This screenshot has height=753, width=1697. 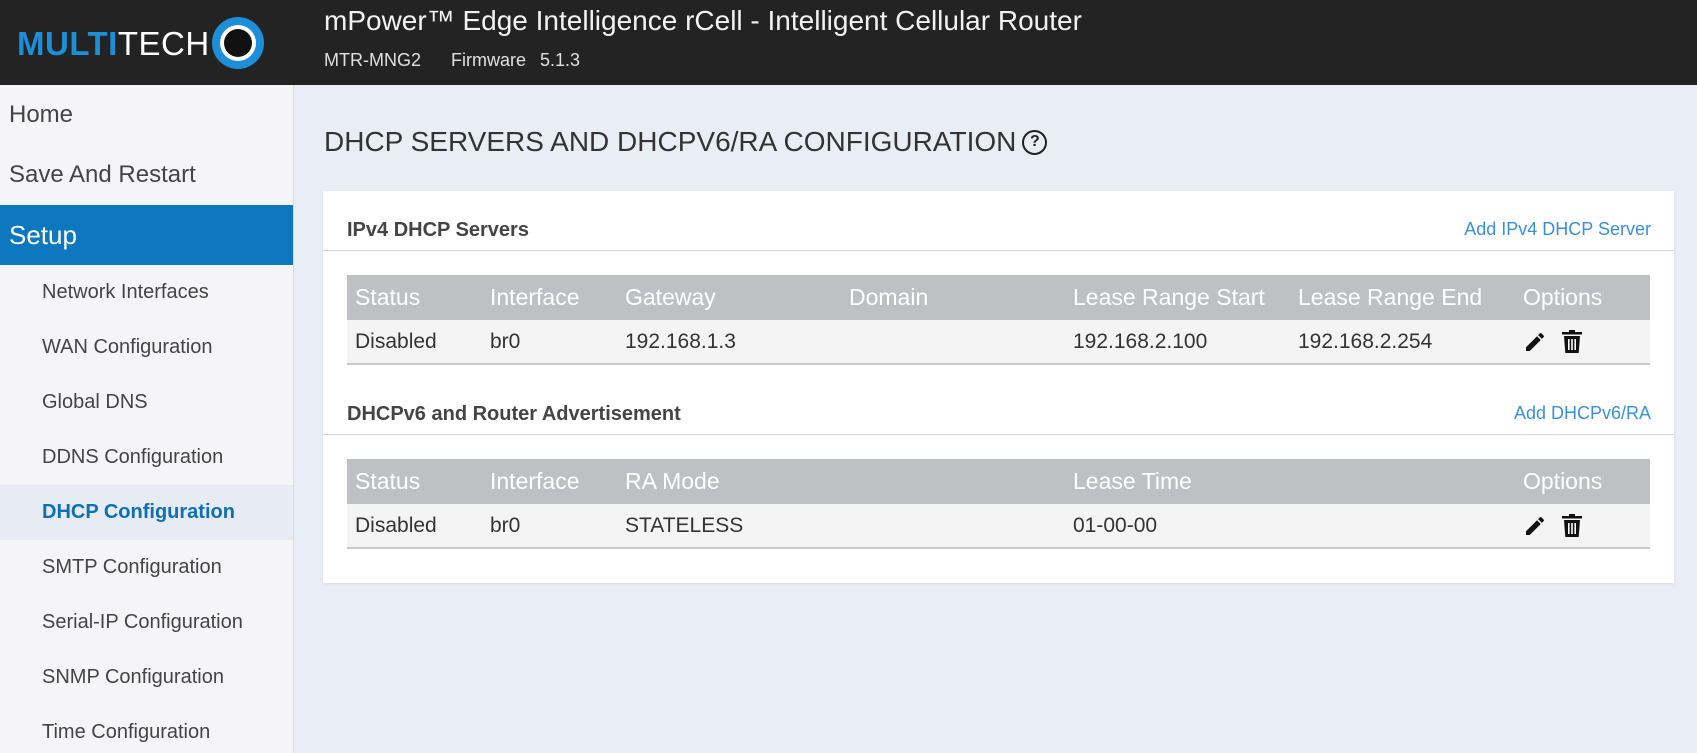 I want to click on ipv4-section-title: IPv4 DHCP Servers, so click(x=438, y=230).